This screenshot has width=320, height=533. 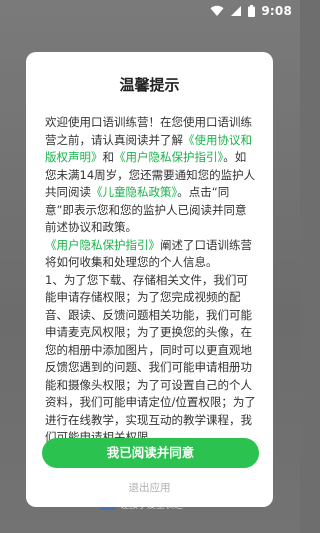 I want to click on exit-app-link: 退出应用, so click(x=149, y=487).